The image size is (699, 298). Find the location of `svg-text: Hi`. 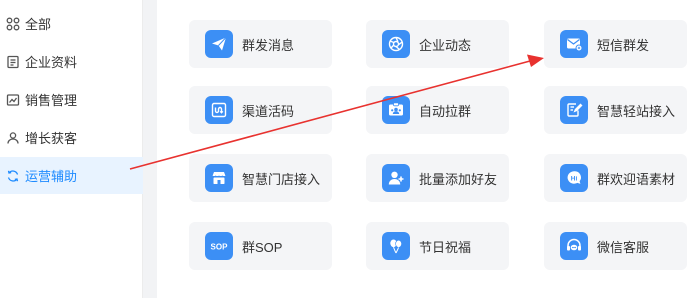

svg-text: Hi is located at coordinates (574, 178).